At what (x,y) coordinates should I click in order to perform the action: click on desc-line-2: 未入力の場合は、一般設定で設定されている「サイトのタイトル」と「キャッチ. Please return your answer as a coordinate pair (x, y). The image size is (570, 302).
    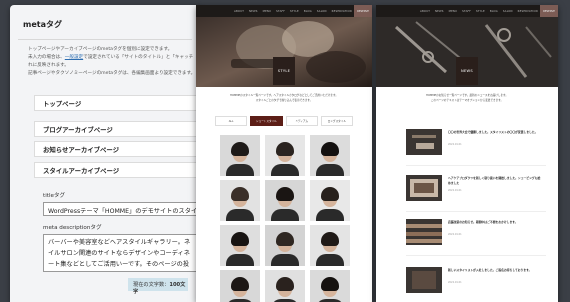
    Looking at the image, I should click on (114, 58).